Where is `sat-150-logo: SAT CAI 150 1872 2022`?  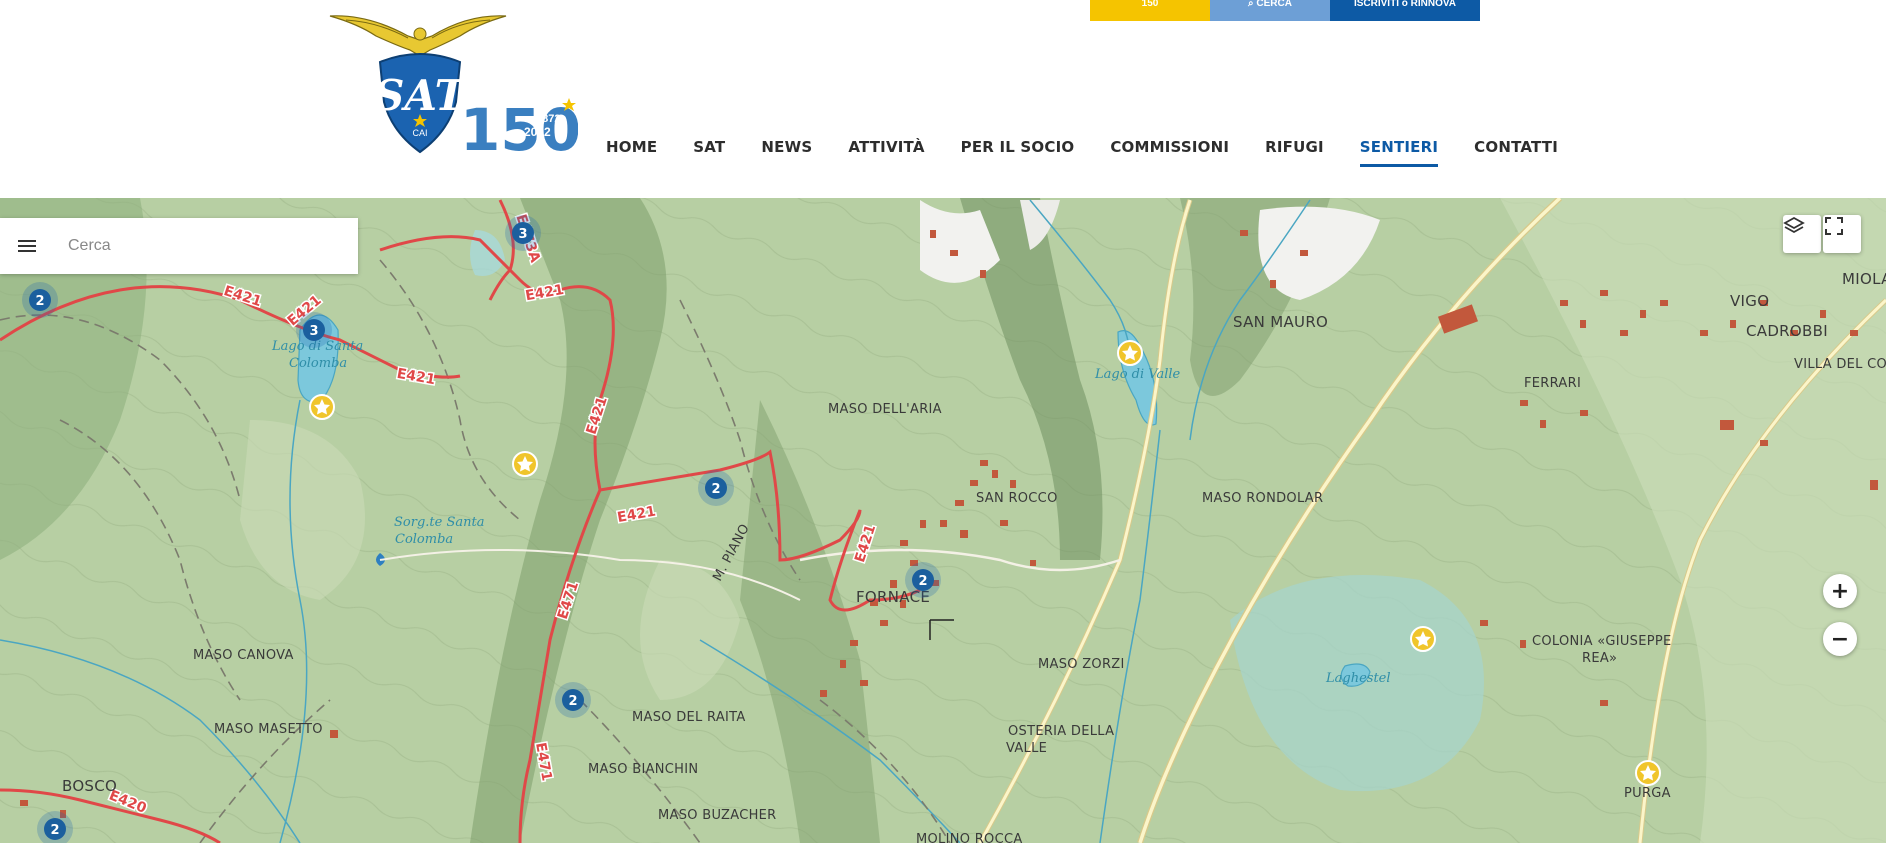 sat-150-logo: SAT CAI 150 1872 2022 is located at coordinates (453, 84).